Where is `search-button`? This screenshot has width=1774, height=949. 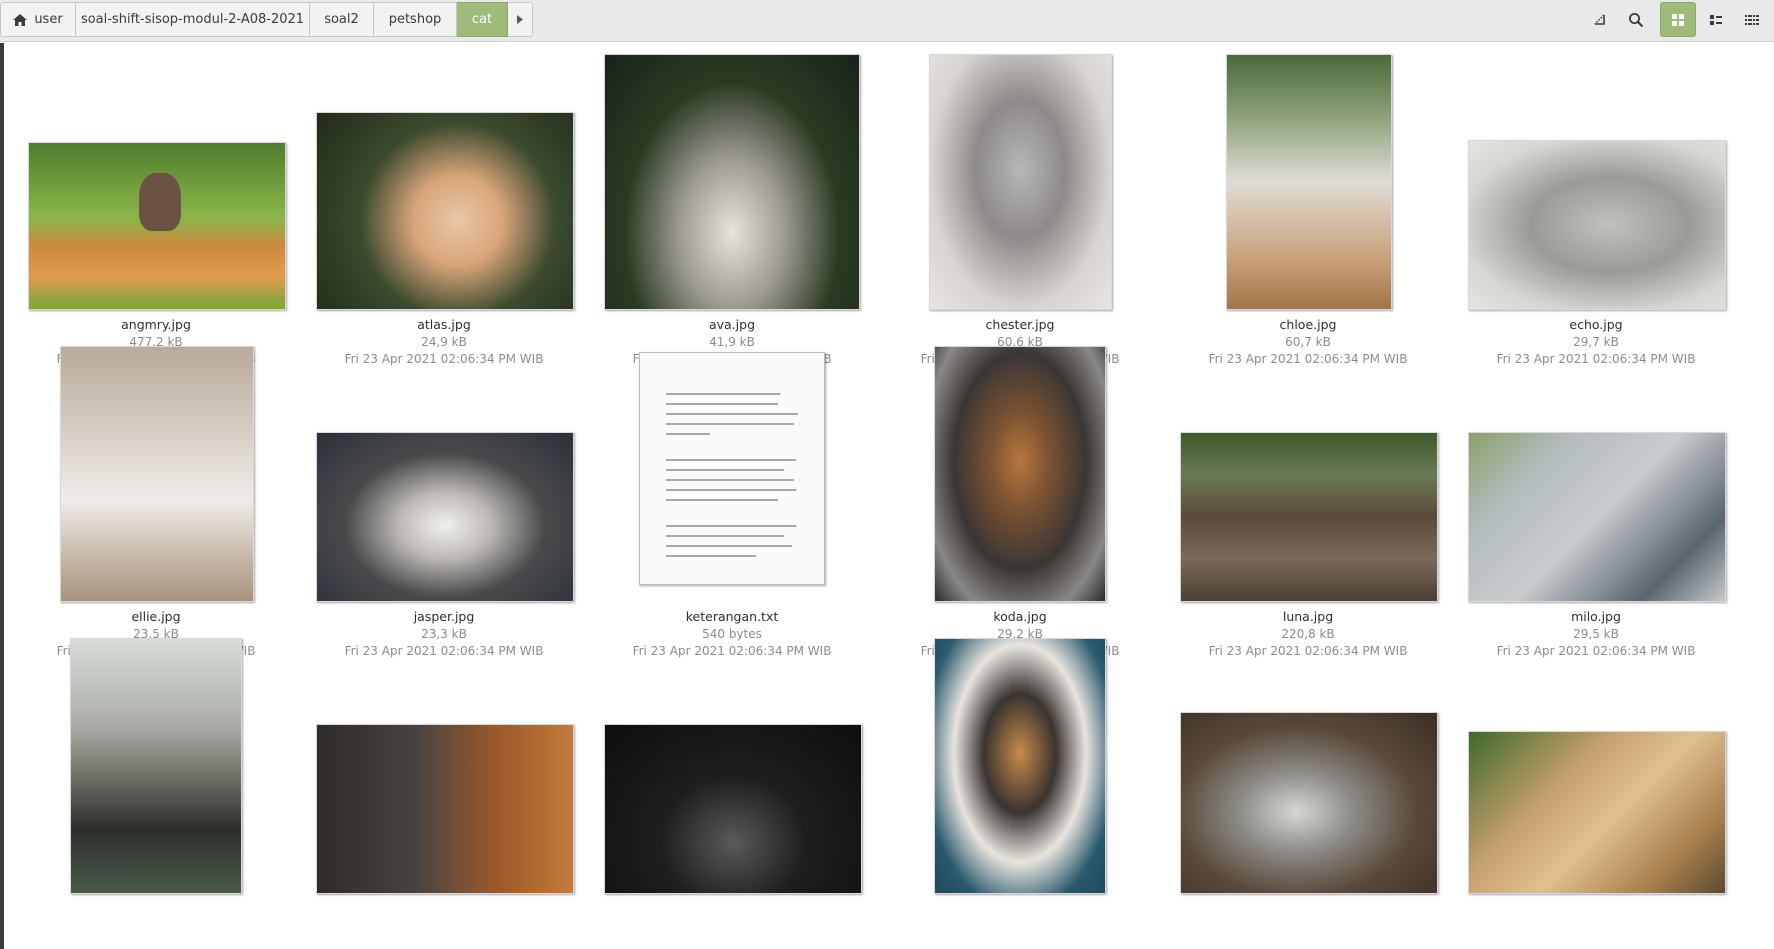 search-button is located at coordinates (1636, 19).